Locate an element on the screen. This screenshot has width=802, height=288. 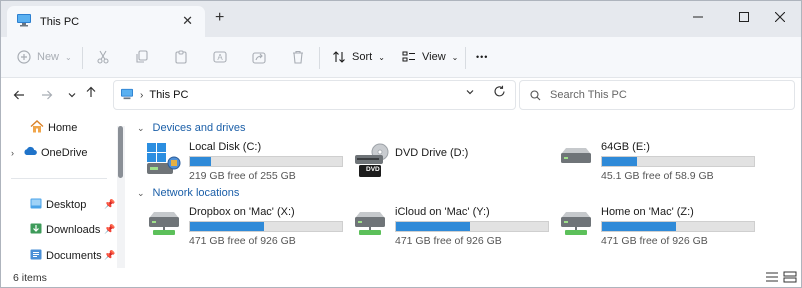
documents-folder-icon is located at coordinates (36, 256).